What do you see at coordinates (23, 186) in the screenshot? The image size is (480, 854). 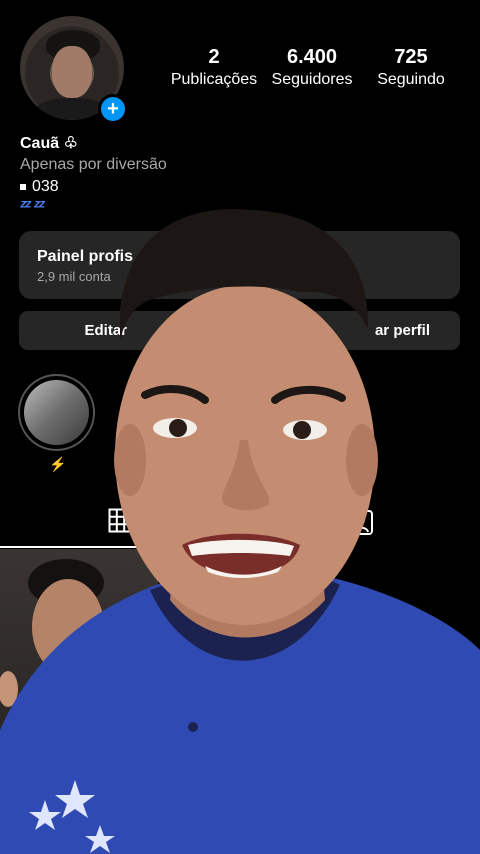 I see `square-icon` at bounding box center [23, 186].